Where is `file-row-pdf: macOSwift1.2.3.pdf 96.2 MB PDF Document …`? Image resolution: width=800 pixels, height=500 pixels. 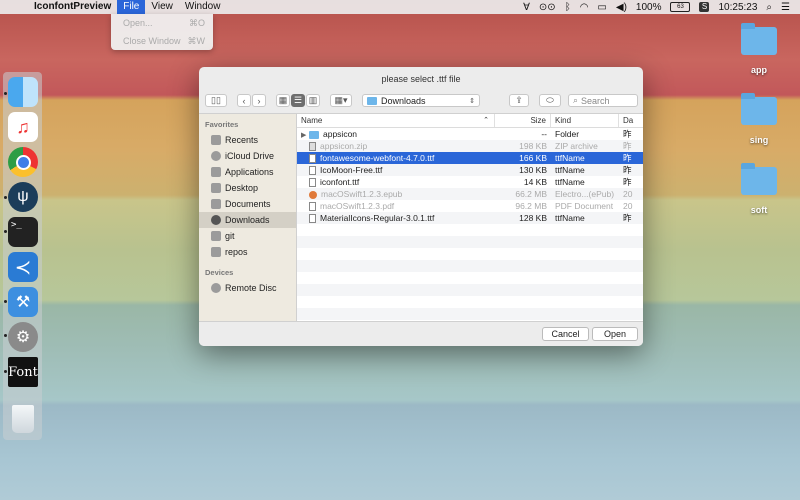
file-row-pdf: macOSwift1.2.3.pdf 96.2 MB PDF Document … is located at coordinates (470, 206).